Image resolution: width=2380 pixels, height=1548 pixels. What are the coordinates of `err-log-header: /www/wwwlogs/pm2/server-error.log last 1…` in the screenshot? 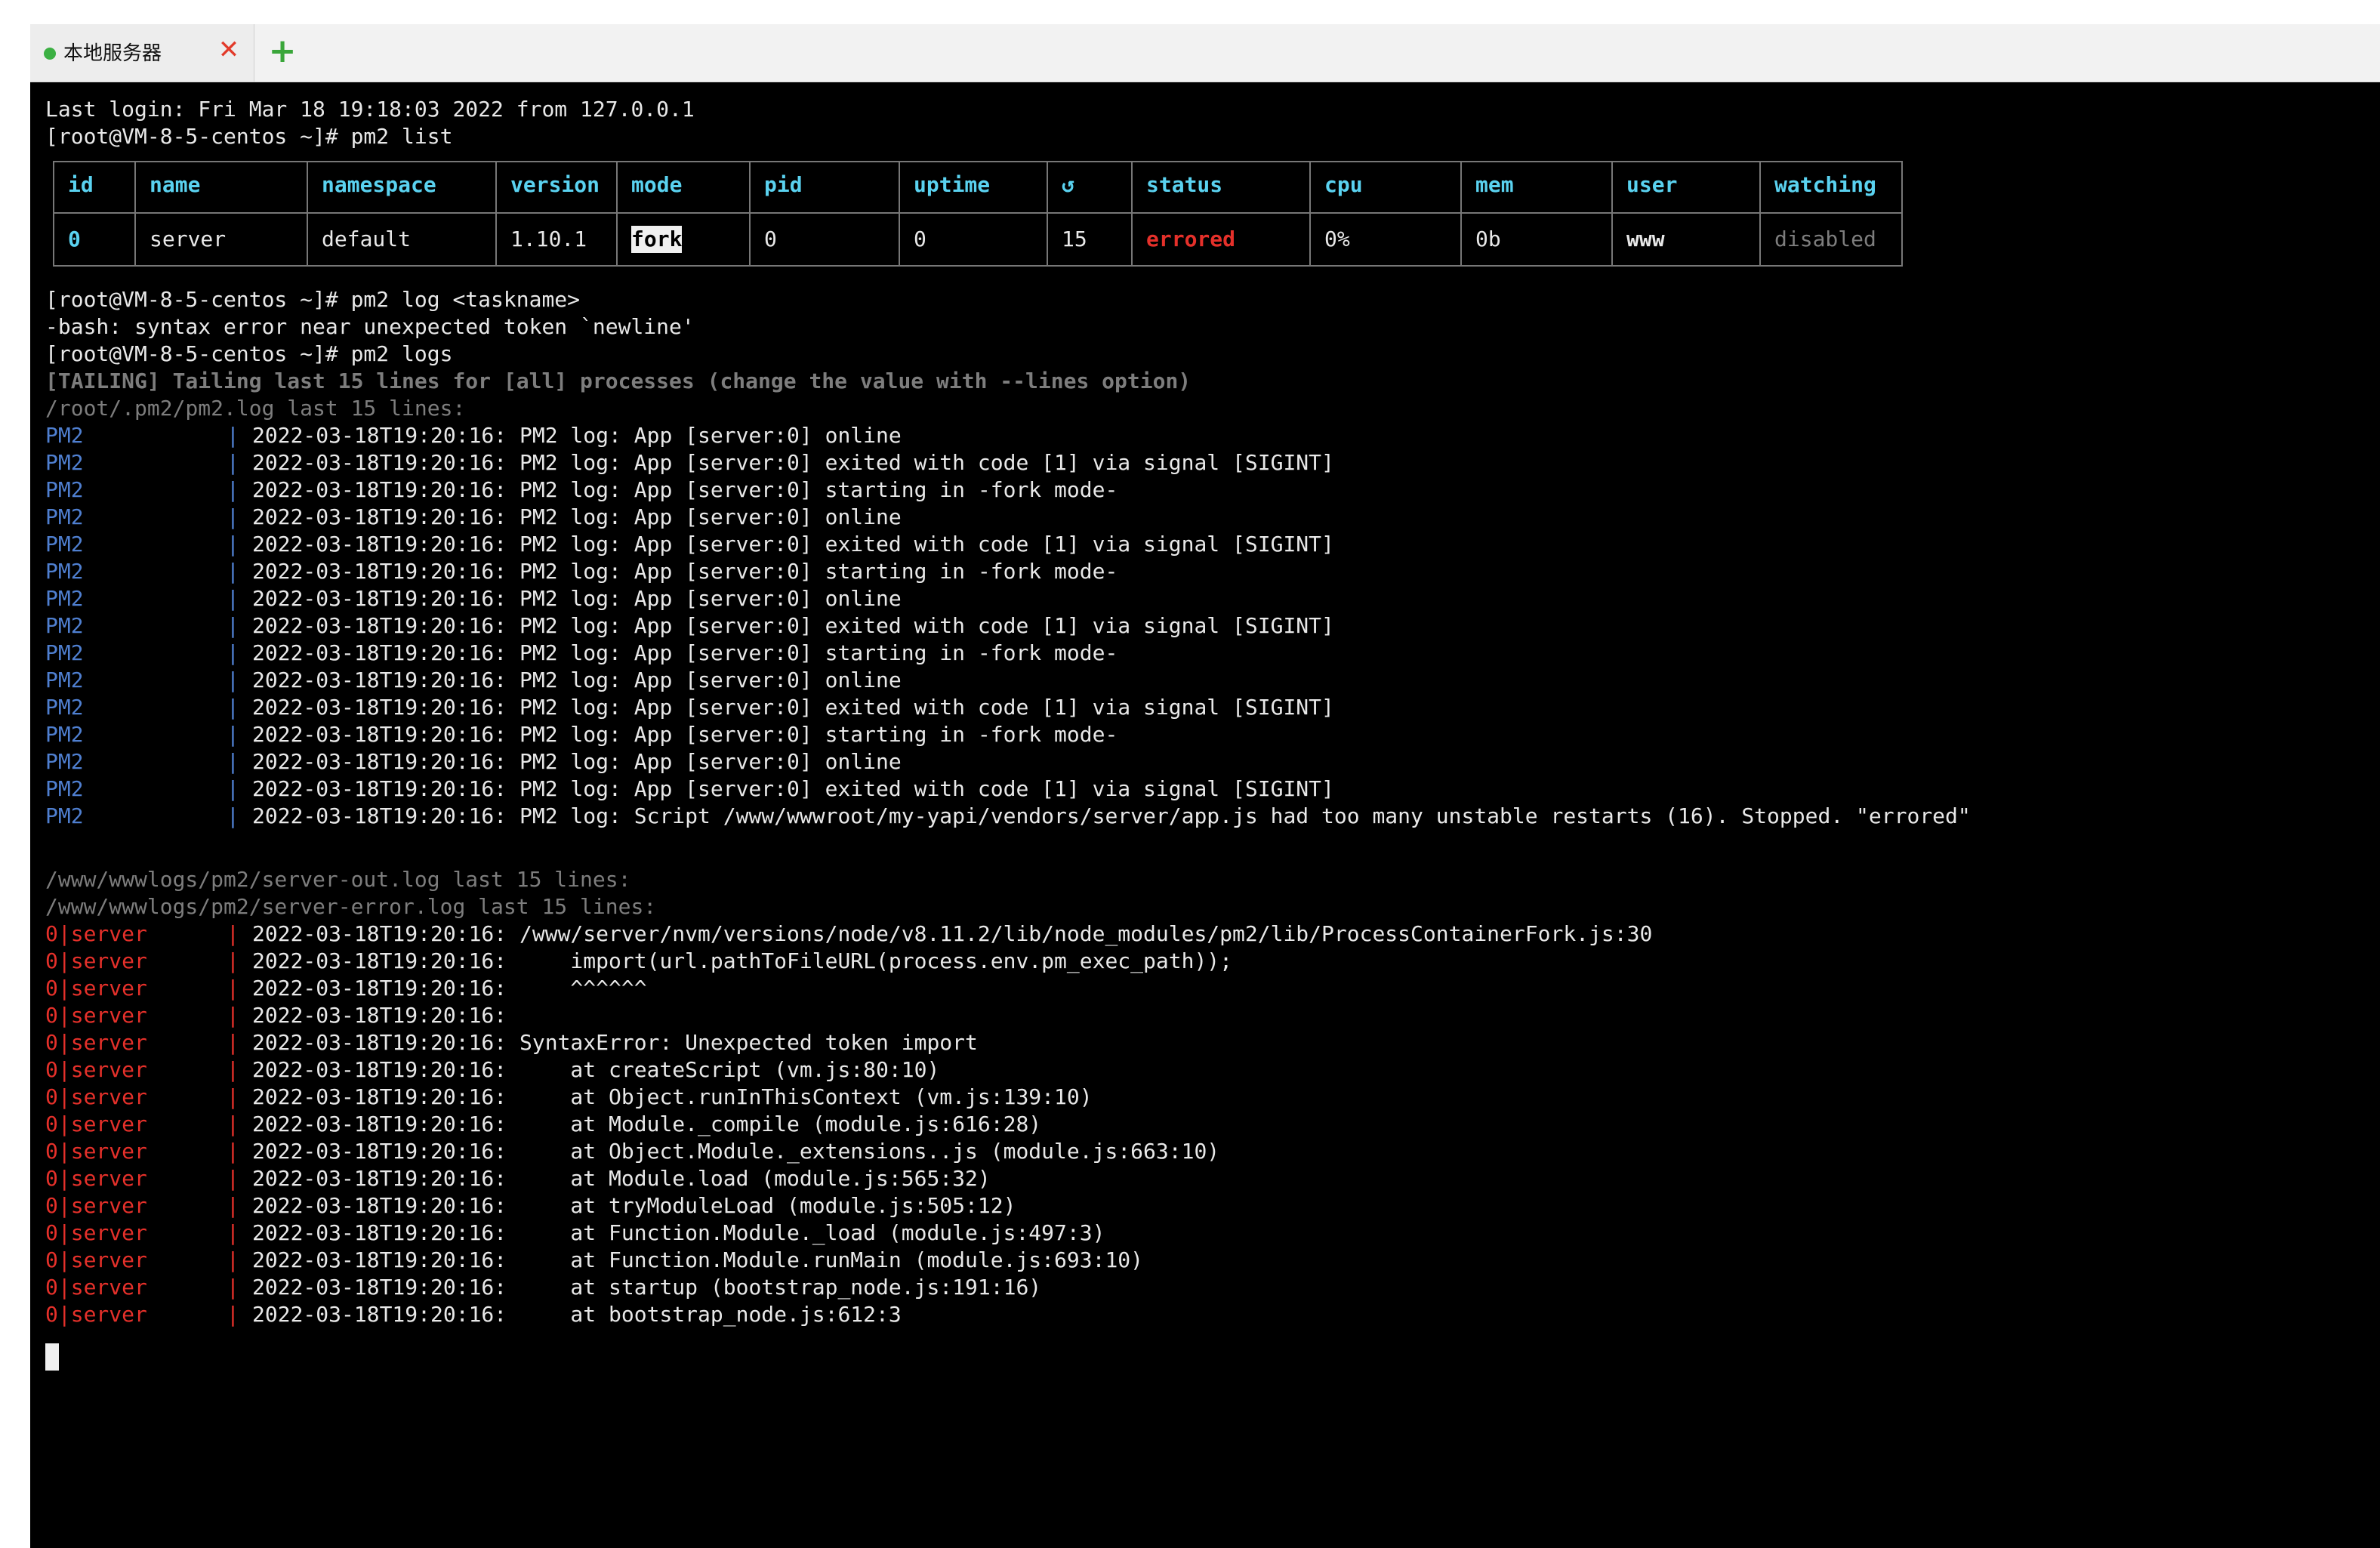 It's located at (351, 906).